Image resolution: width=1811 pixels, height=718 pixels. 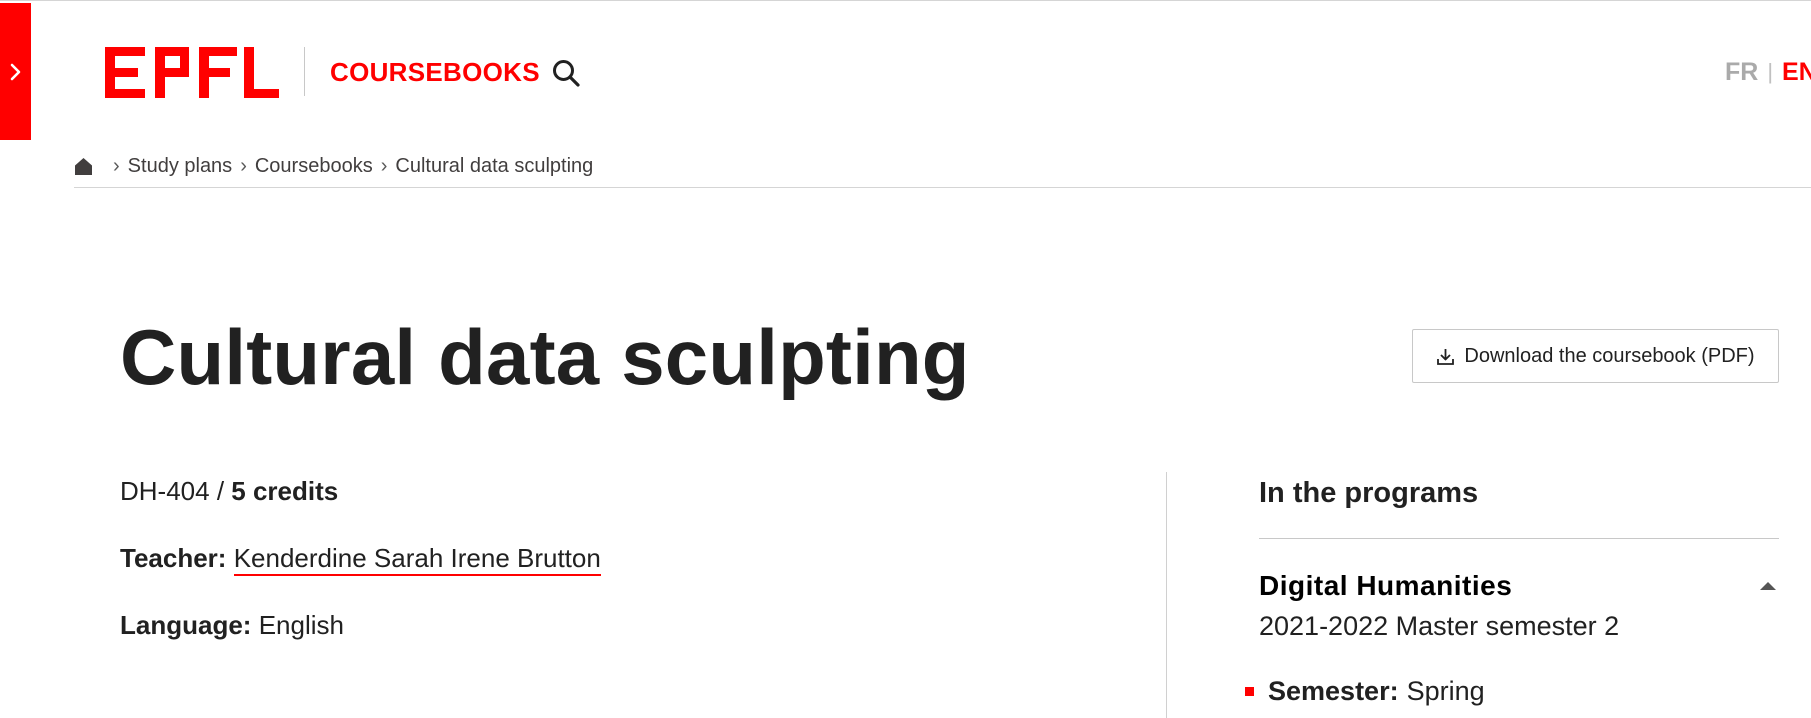 I want to click on column-divider, so click(x=1166, y=595).